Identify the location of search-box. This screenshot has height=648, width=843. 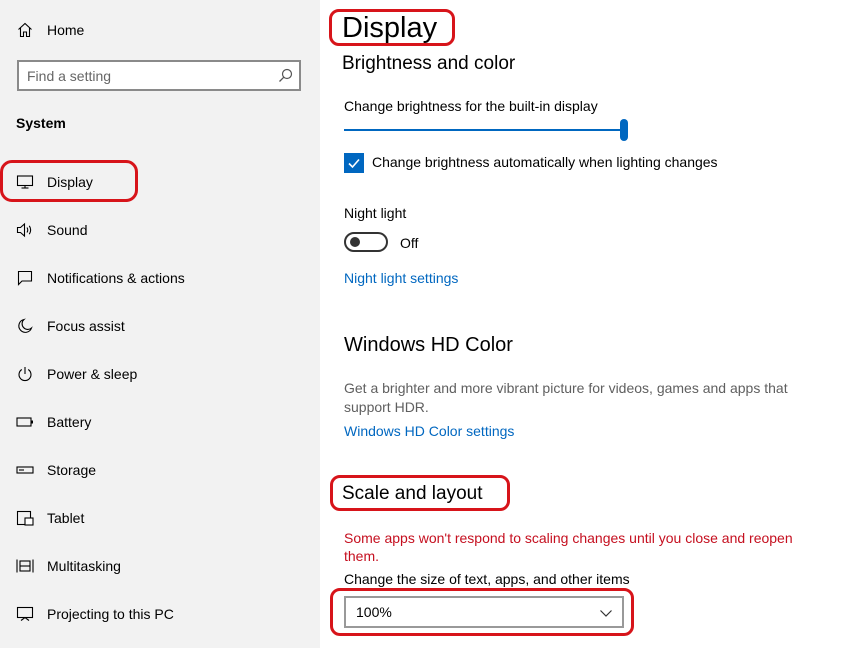
(159, 75).